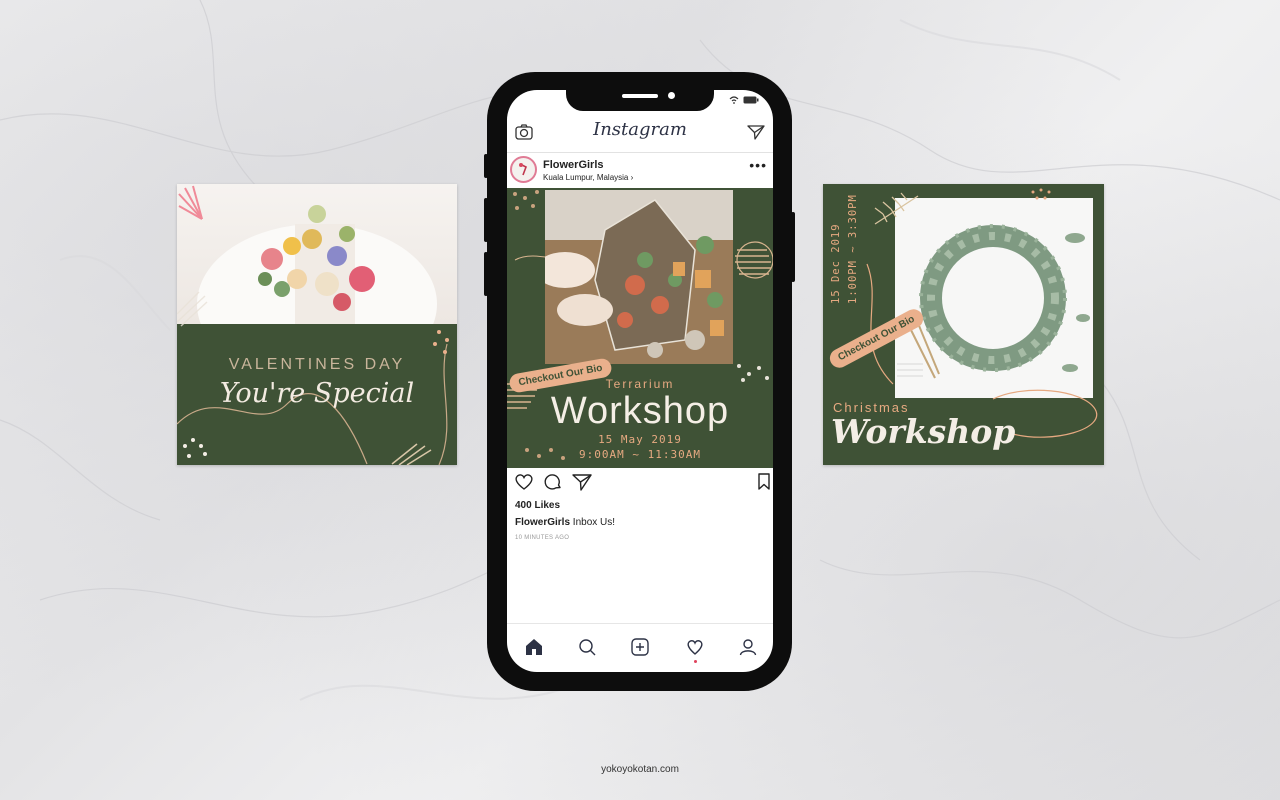 The width and height of the screenshot is (1280, 800). Describe the element at coordinates (587, 647) in the screenshot. I see `search-icon` at that location.